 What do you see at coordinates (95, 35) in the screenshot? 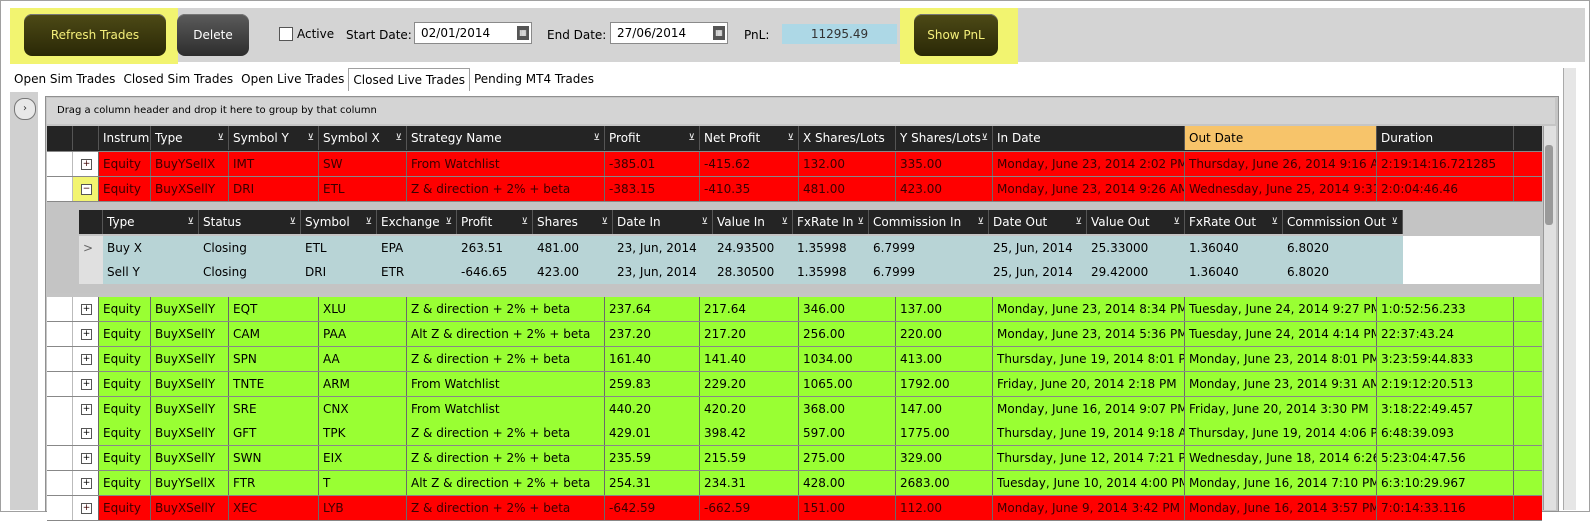
I see `refresh-trades-button: Refresh Trades` at bounding box center [95, 35].